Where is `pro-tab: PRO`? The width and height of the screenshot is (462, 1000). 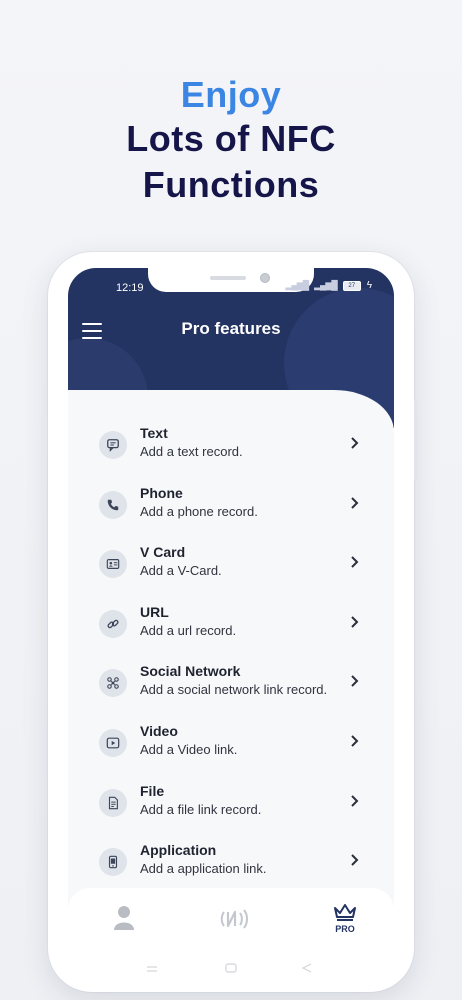
pro-tab: PRO is located at coordinates (345, 920).